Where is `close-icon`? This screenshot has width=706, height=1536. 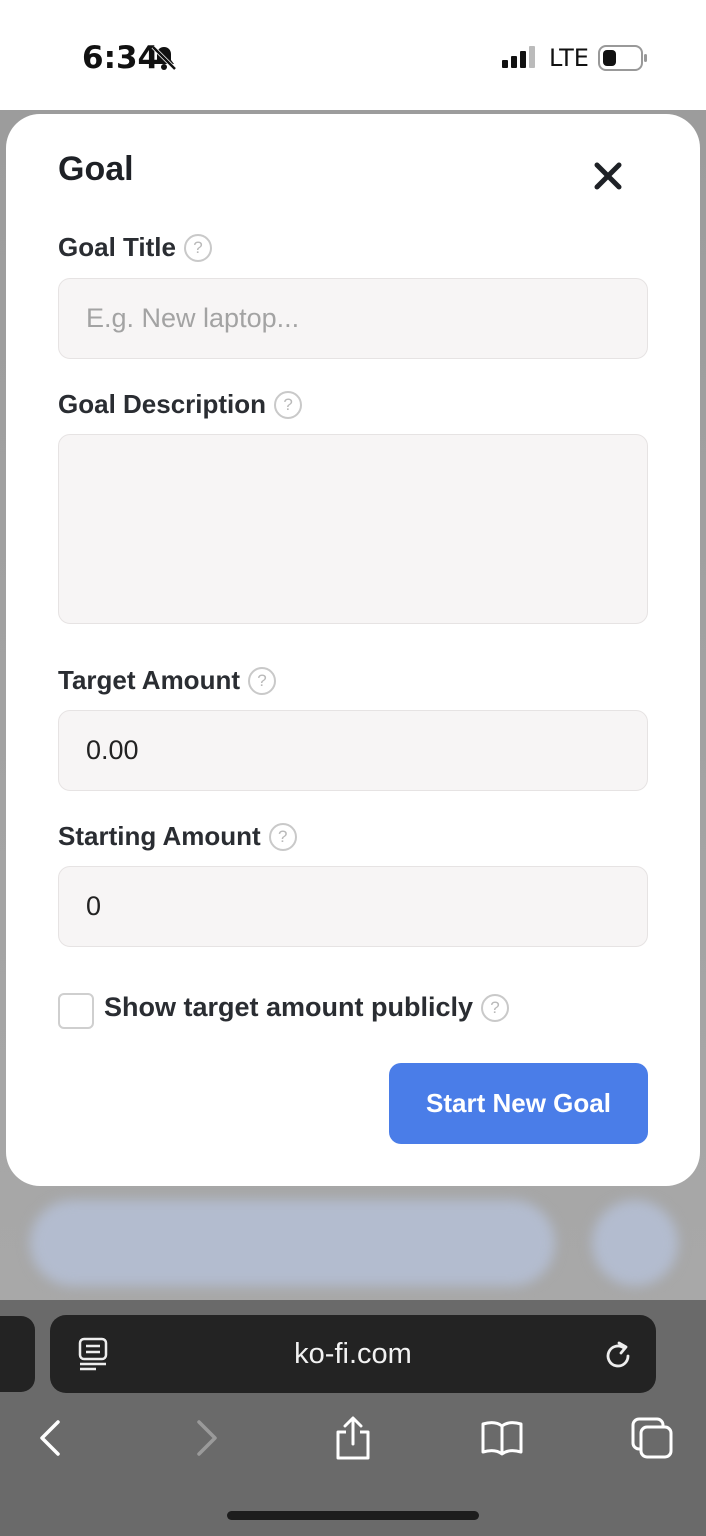
close-icon is located at coordinates (608, 176).